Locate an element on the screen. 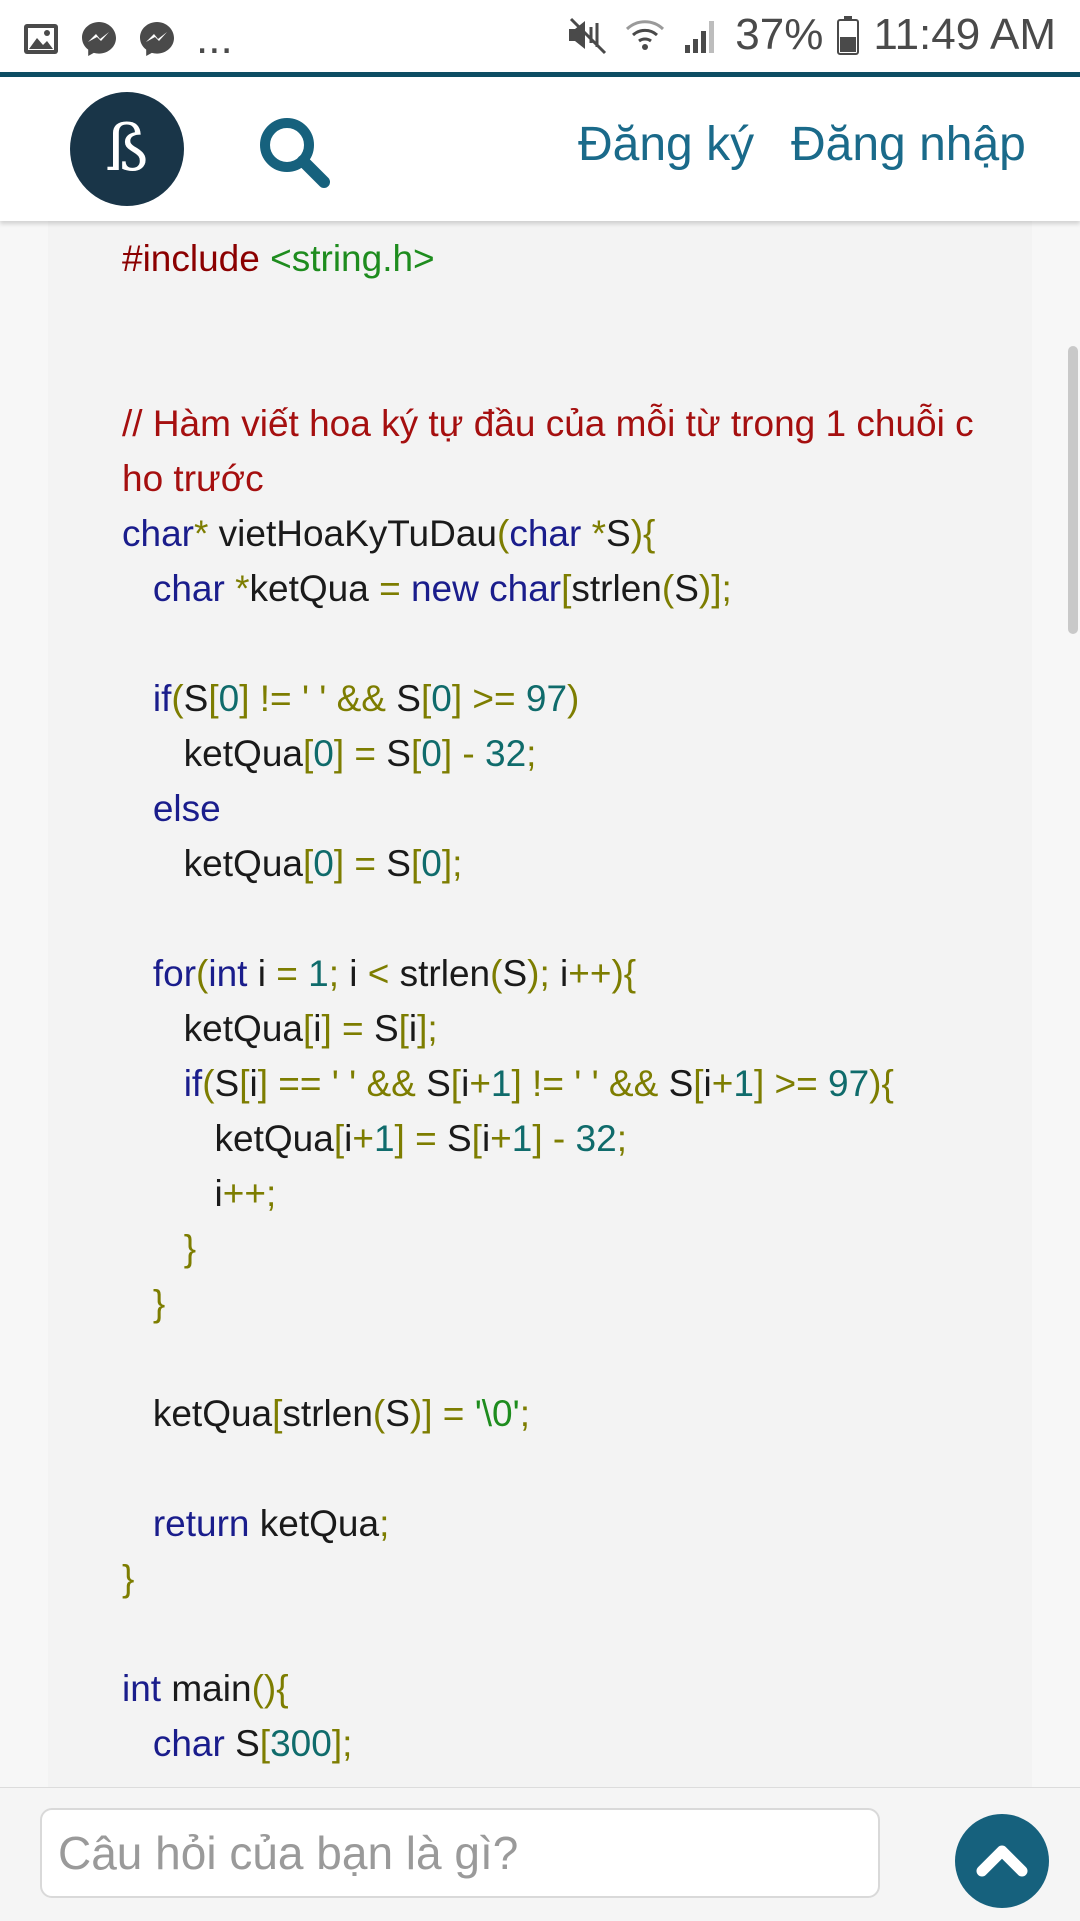 The width and height of the screenshot is (1080, 1921). code-token: int is located at coordinates (147, 1688).